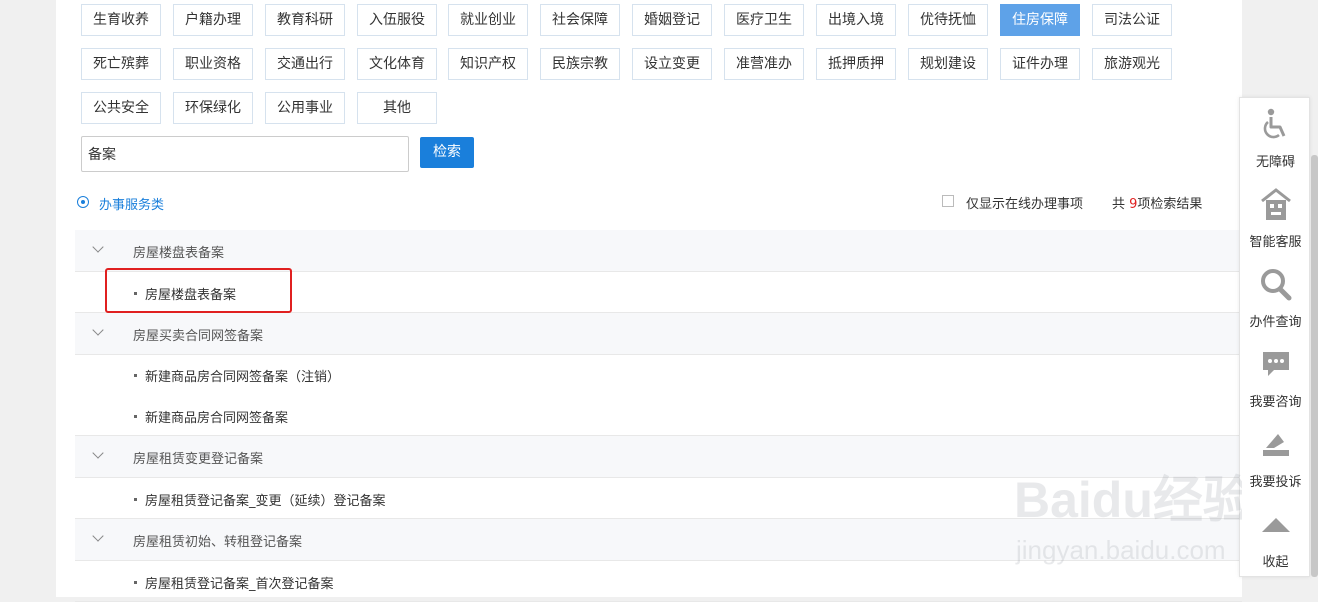 Image resolution: width=1318 pixels, height=602 pixels. What do you see at coordinates (948, 20) in the screenshot?
I see `category-button: 优待抚恤` at bounding box center [948, 20].